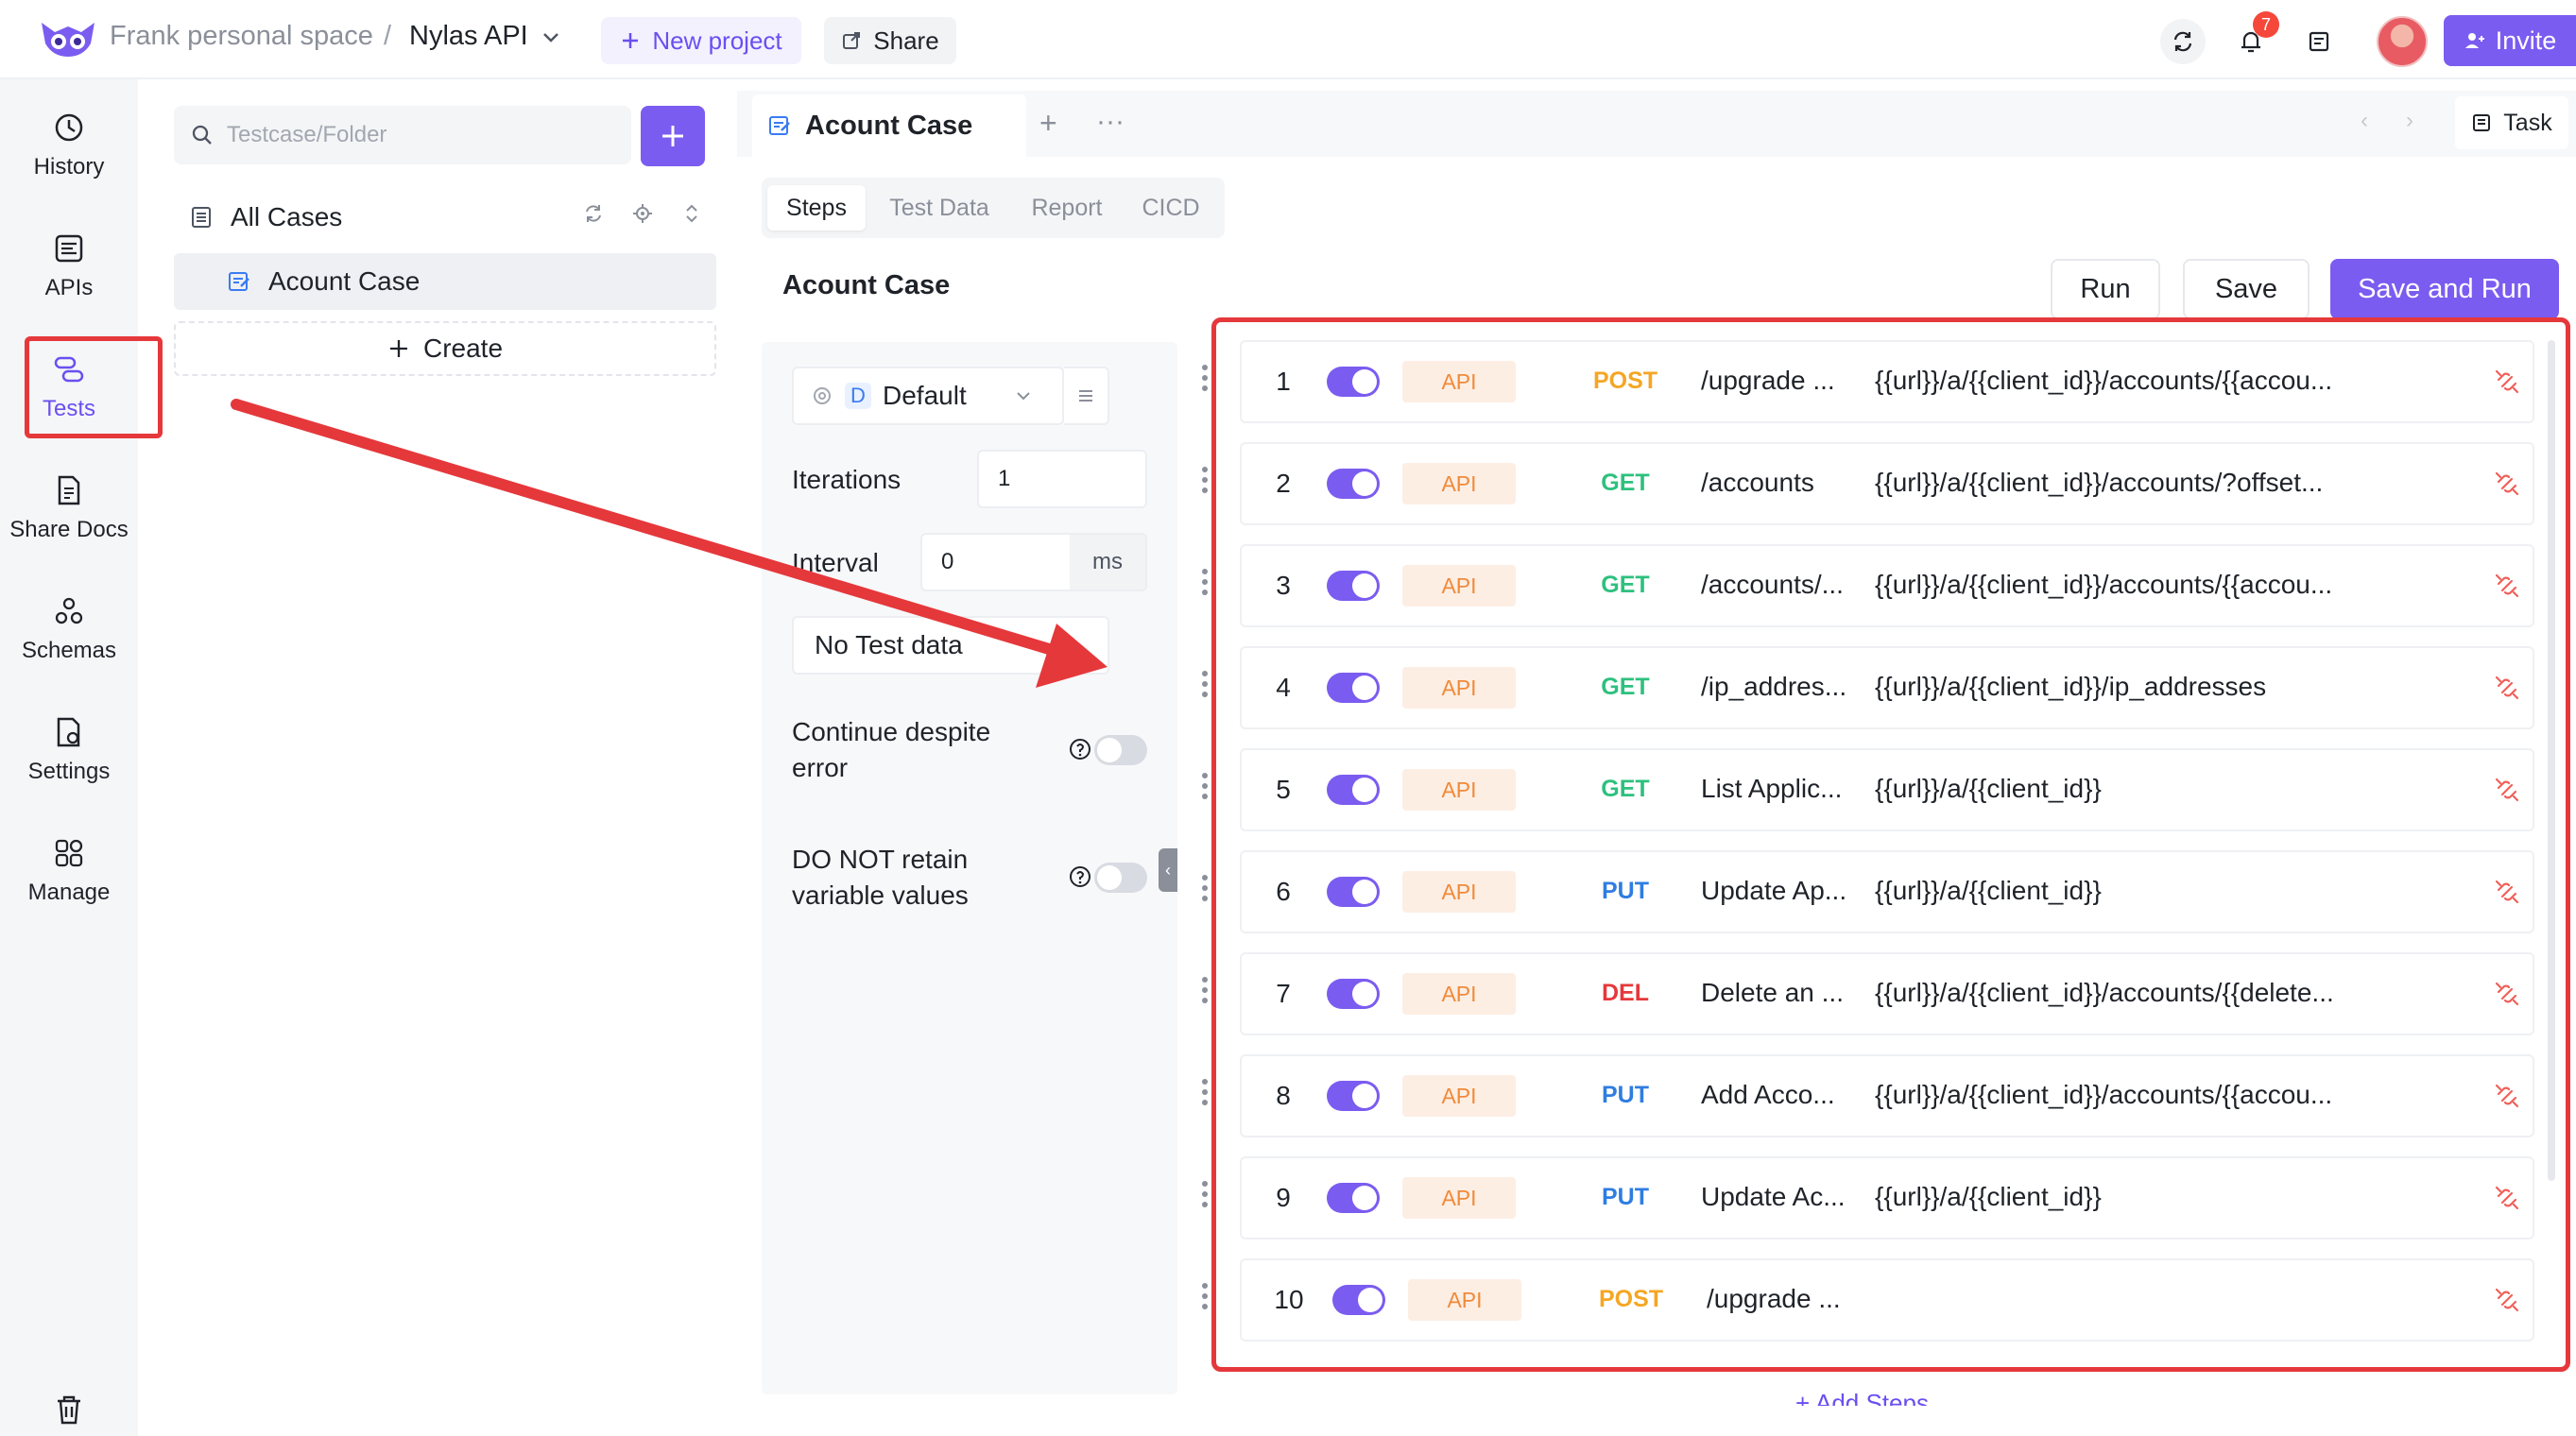  I want to click on locate-icon, so click(642, 214).